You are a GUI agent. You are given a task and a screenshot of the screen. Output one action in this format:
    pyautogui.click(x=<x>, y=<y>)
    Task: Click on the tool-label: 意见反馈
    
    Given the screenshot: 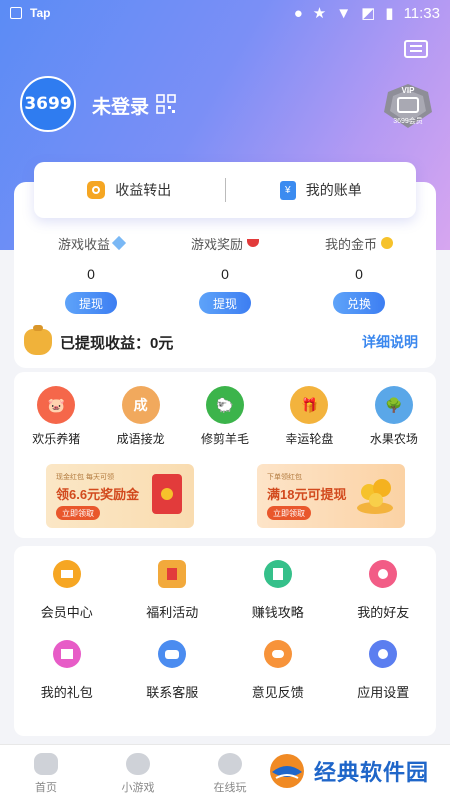 What is the action you would take?
    pyautogui.click(x=277, y=692)
    